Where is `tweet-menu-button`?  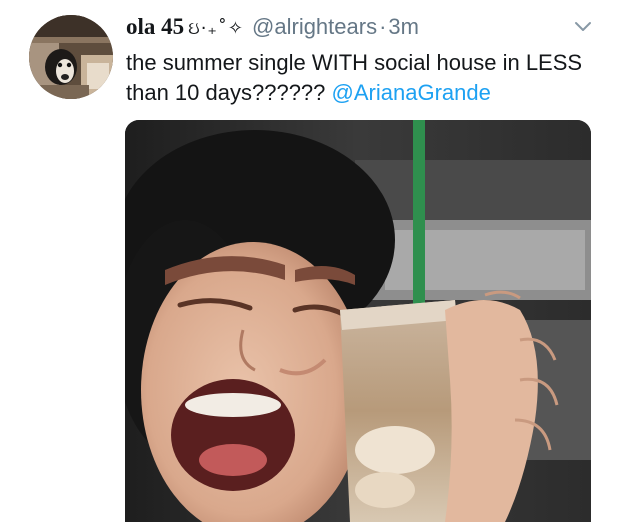
tweet-menu-button is located at coordinates (583, 26).